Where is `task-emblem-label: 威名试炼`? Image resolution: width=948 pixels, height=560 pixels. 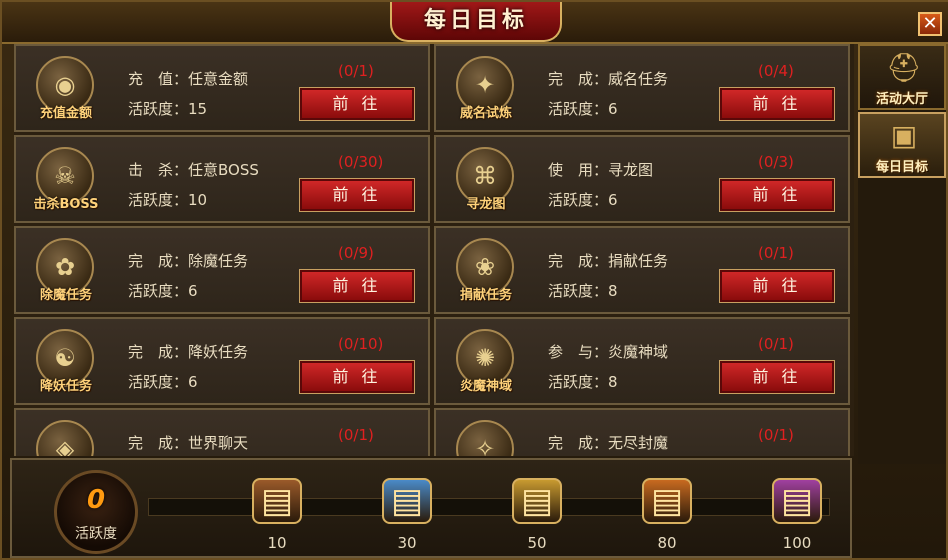
task-emblem-label: 威名试炼 is located at coordinates (485, 113).